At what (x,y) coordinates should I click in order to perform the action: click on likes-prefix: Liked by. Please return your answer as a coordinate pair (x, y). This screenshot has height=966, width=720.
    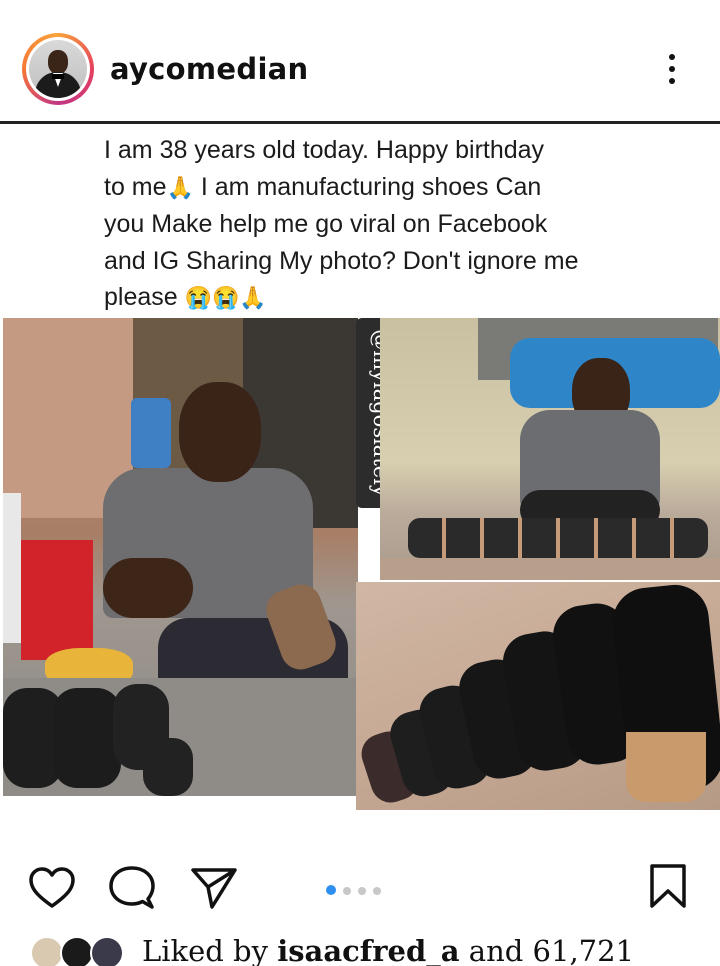
    Looking at the image, I should click on (210, 950).